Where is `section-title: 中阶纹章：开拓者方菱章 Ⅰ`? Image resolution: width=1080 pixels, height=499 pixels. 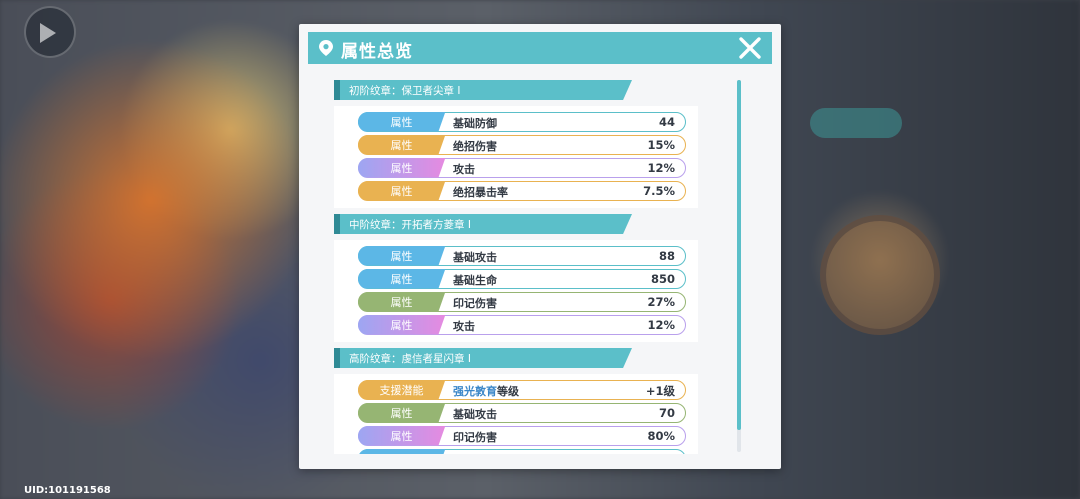 section-title: 中阶纹章：开拓者方菱章 Ⅰ is located at coordinates (410, 225).